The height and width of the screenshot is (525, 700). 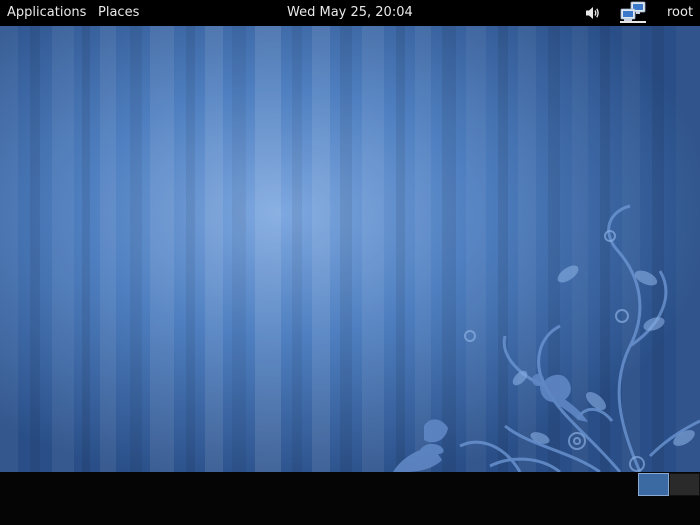 What do you see at coordinates (653, 484) in the screenshot?
I see `workspace-1-button` at bounding box center [653, 484].